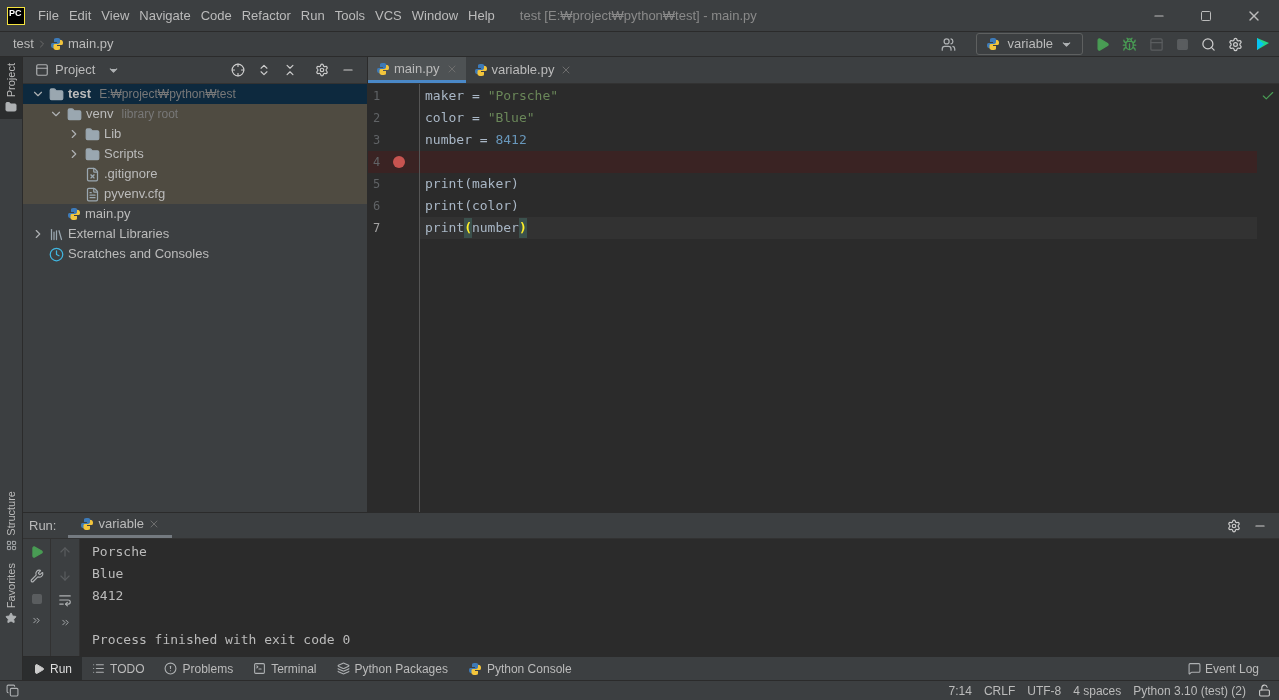 The image size is (1279, 700). I want to click on event-log-tab: Event Log, so click(1223, 668).